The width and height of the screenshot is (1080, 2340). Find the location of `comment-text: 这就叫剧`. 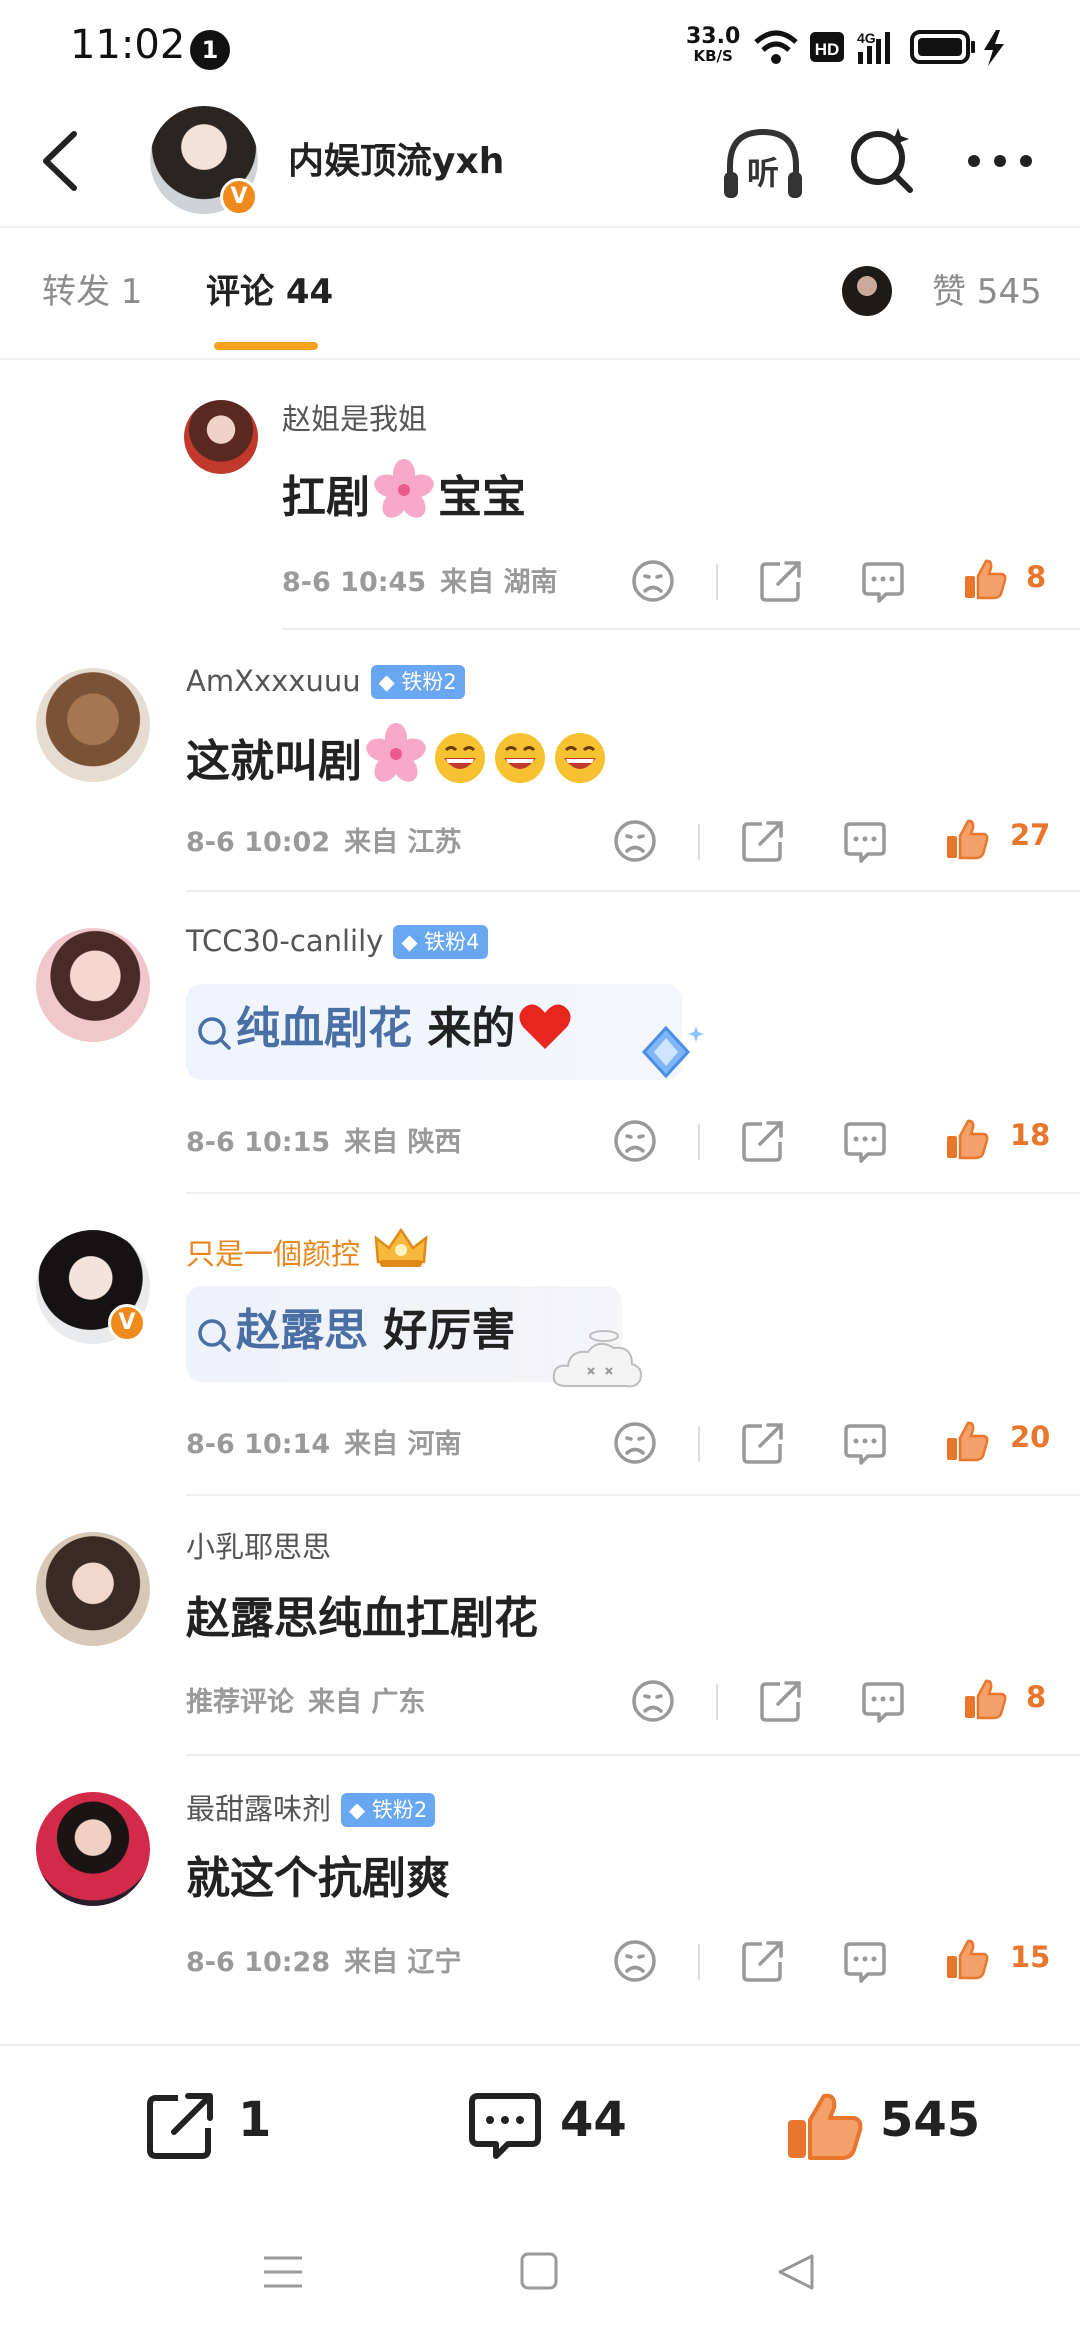

comment-text: 这就叫剧 is located at coordinates (398, 755).